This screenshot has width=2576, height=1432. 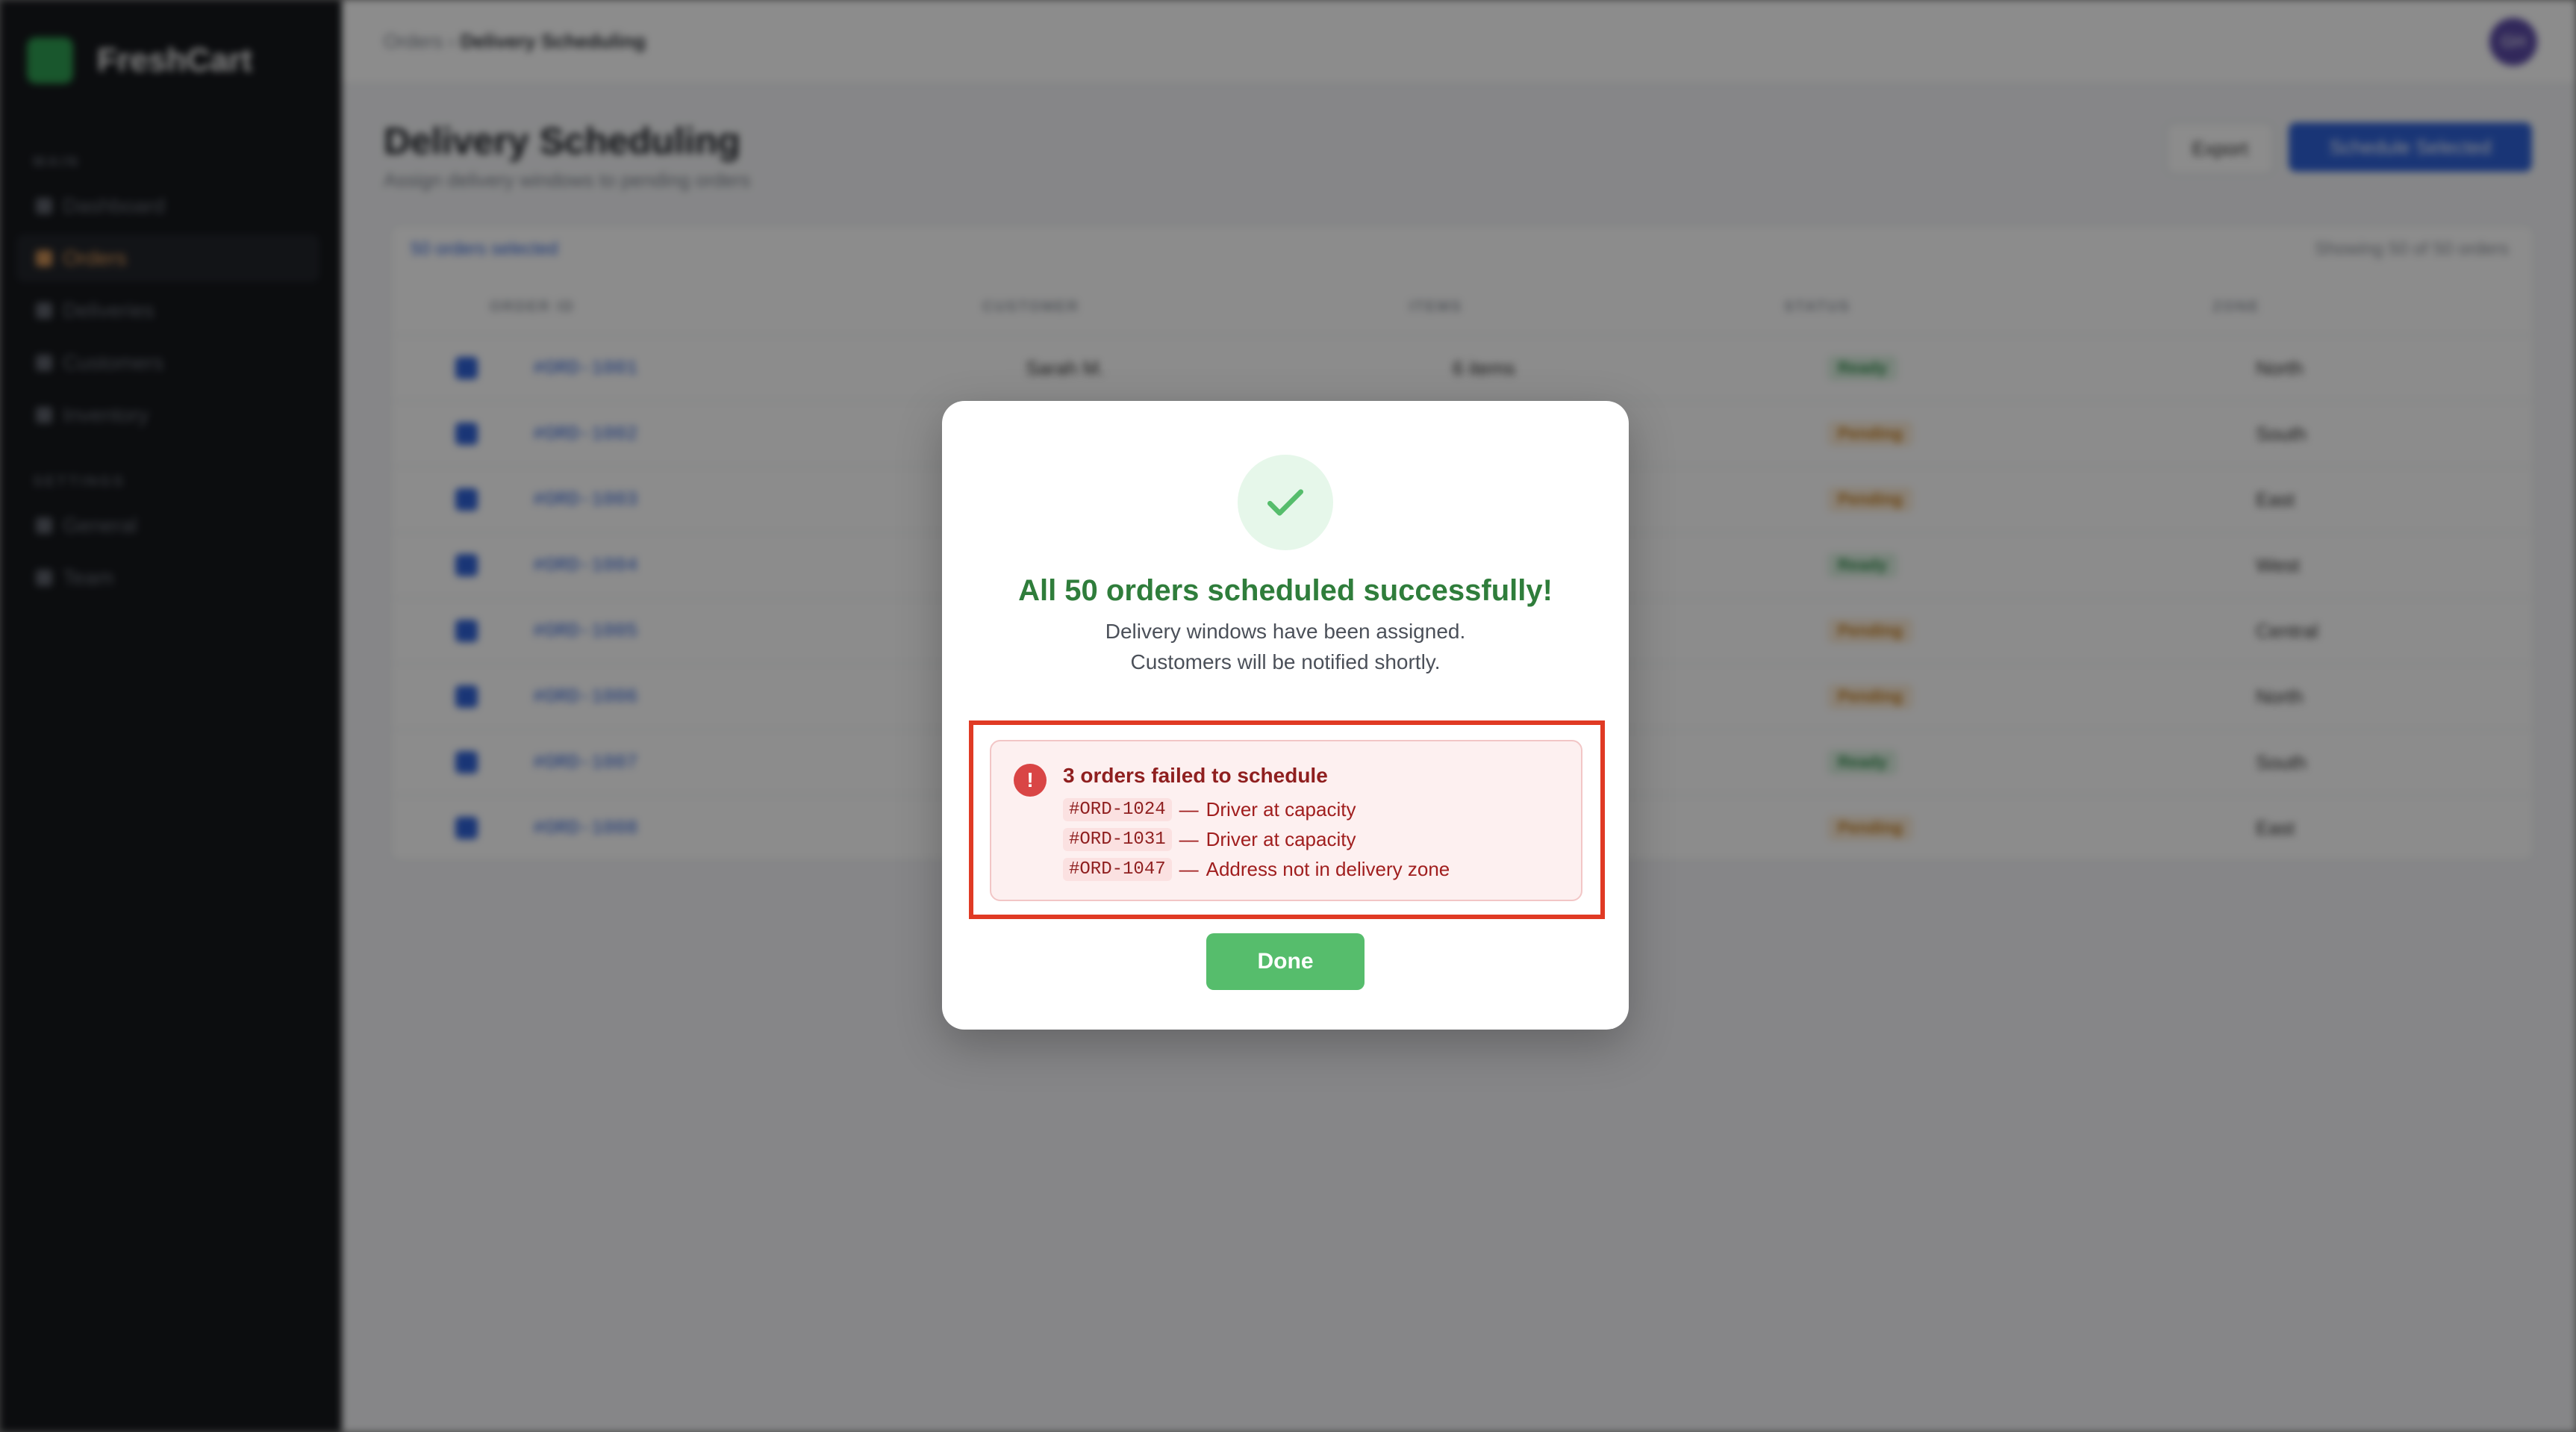 I want to click on modal-message-line-2: Customers will be notified shortly., so click(x=1285, y=661).